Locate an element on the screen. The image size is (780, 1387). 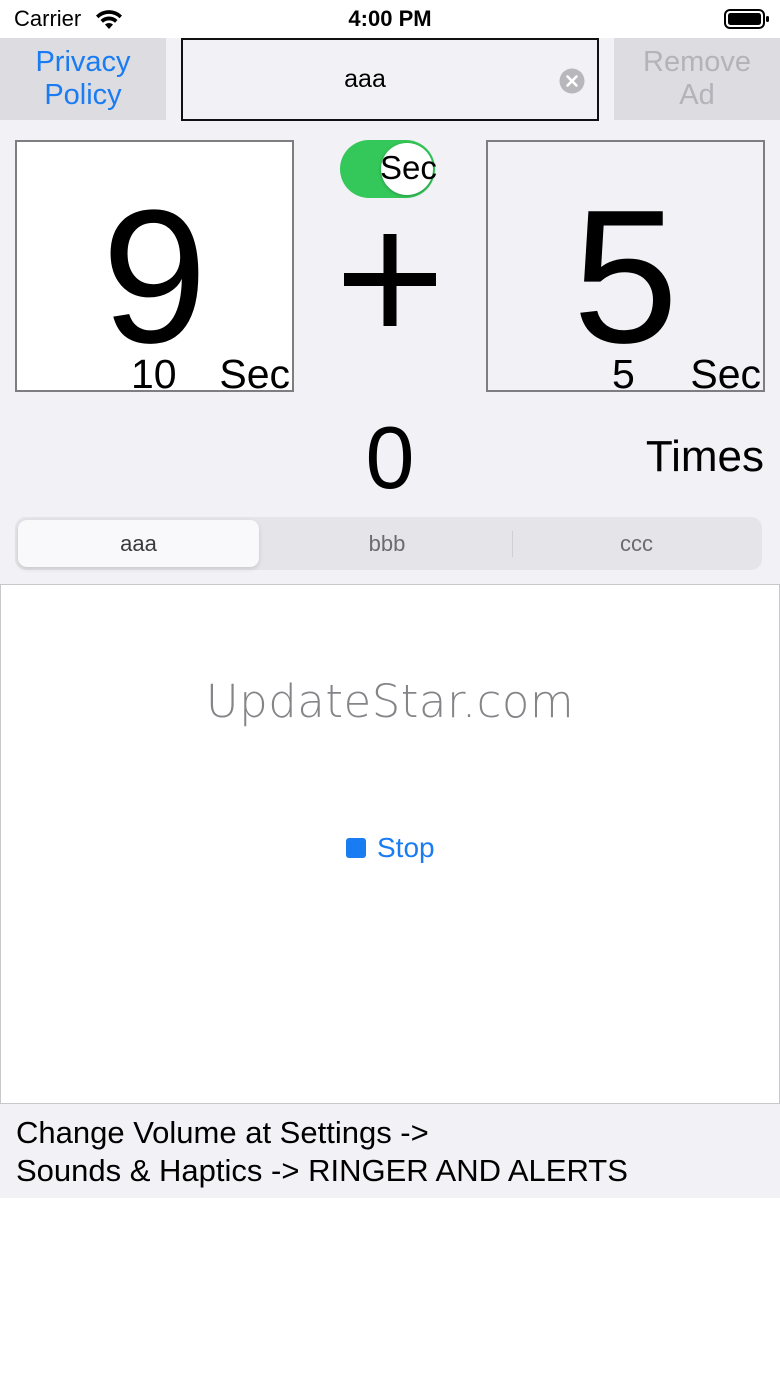
stop-label: Stop is located at coordinates (406, 847).